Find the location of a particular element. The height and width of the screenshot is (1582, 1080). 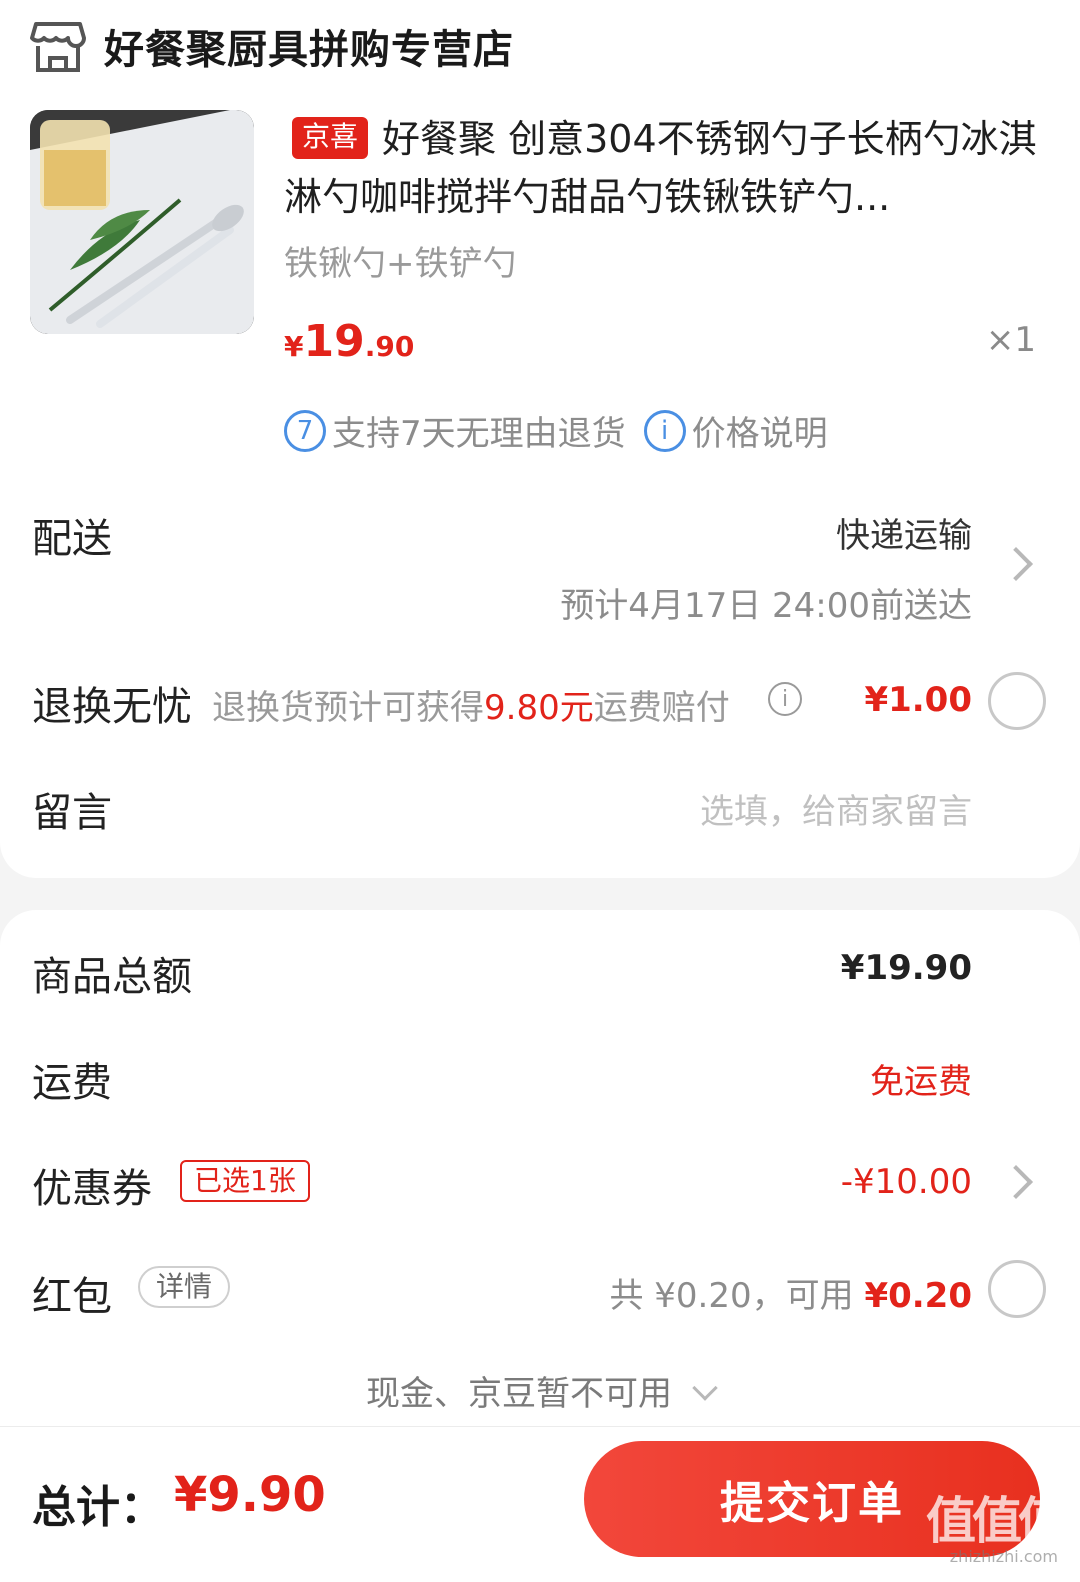

product-thumbnail is located at coordinates (142, 222).